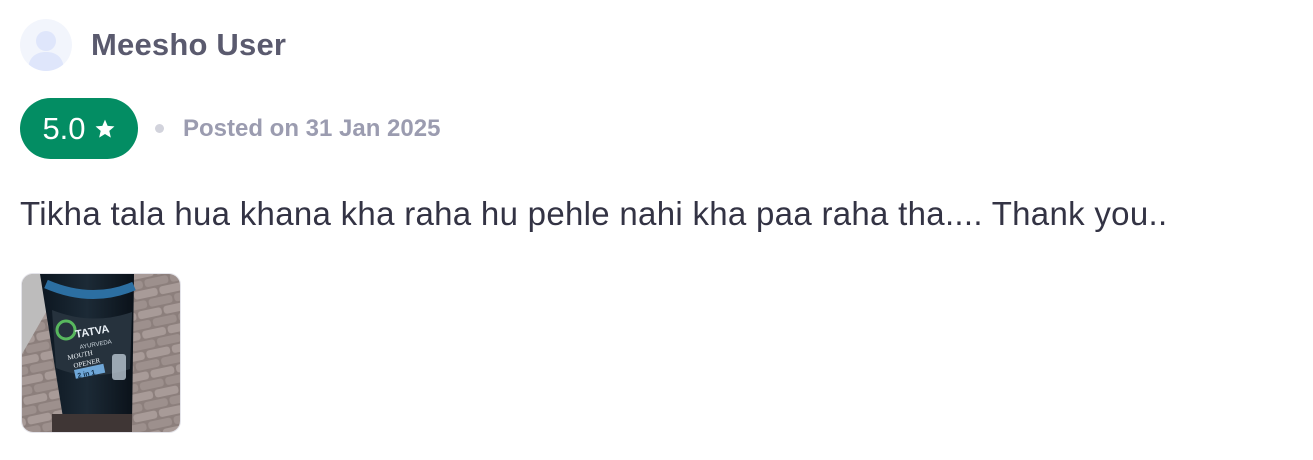  What do you see at coordinates (189, 44) in the screenshot?
I see `user-name: Meesho User` at bounding box center [189, 44].